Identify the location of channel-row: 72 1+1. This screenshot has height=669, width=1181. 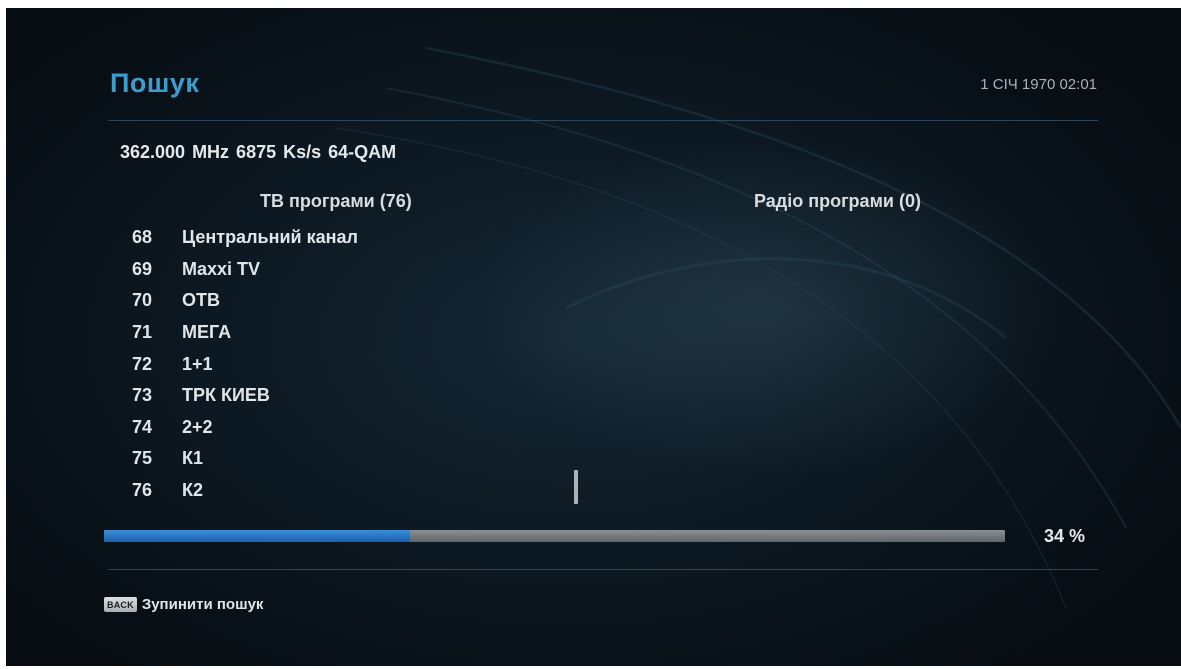
(241, 364).